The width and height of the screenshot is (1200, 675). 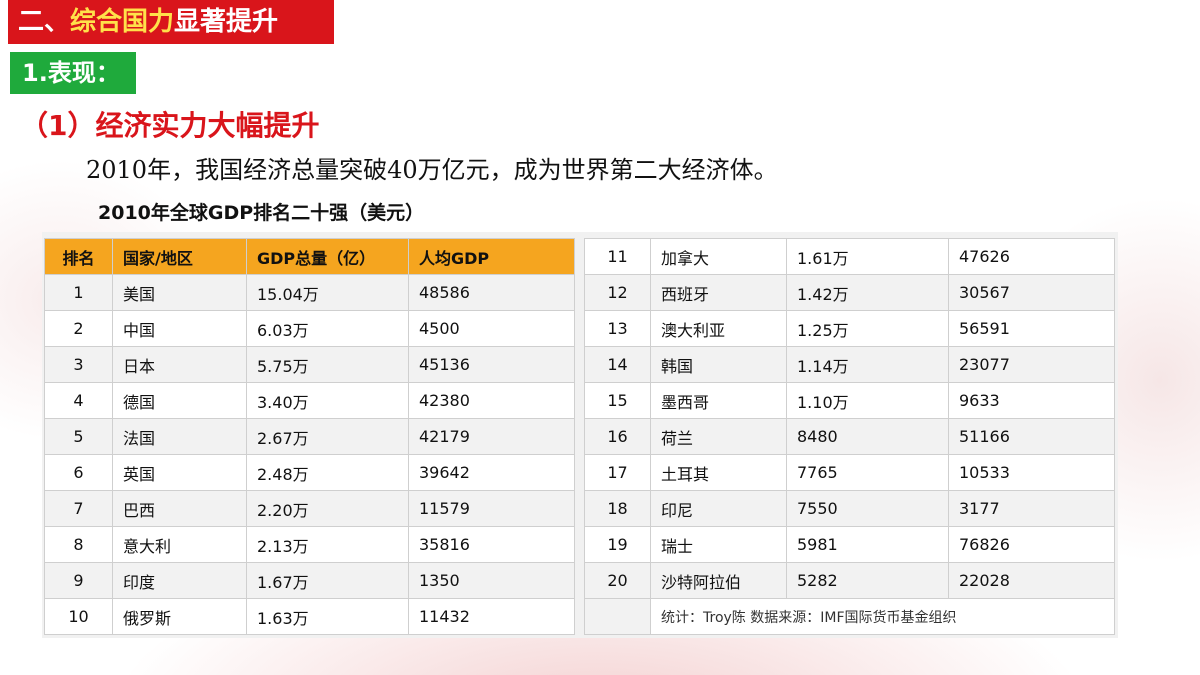 What do you see at coordinates (261, 213) in the screenshot?
I see `table-title: 2010年全球GDP排名二十强（美元）` at bounding box center [261, 213].